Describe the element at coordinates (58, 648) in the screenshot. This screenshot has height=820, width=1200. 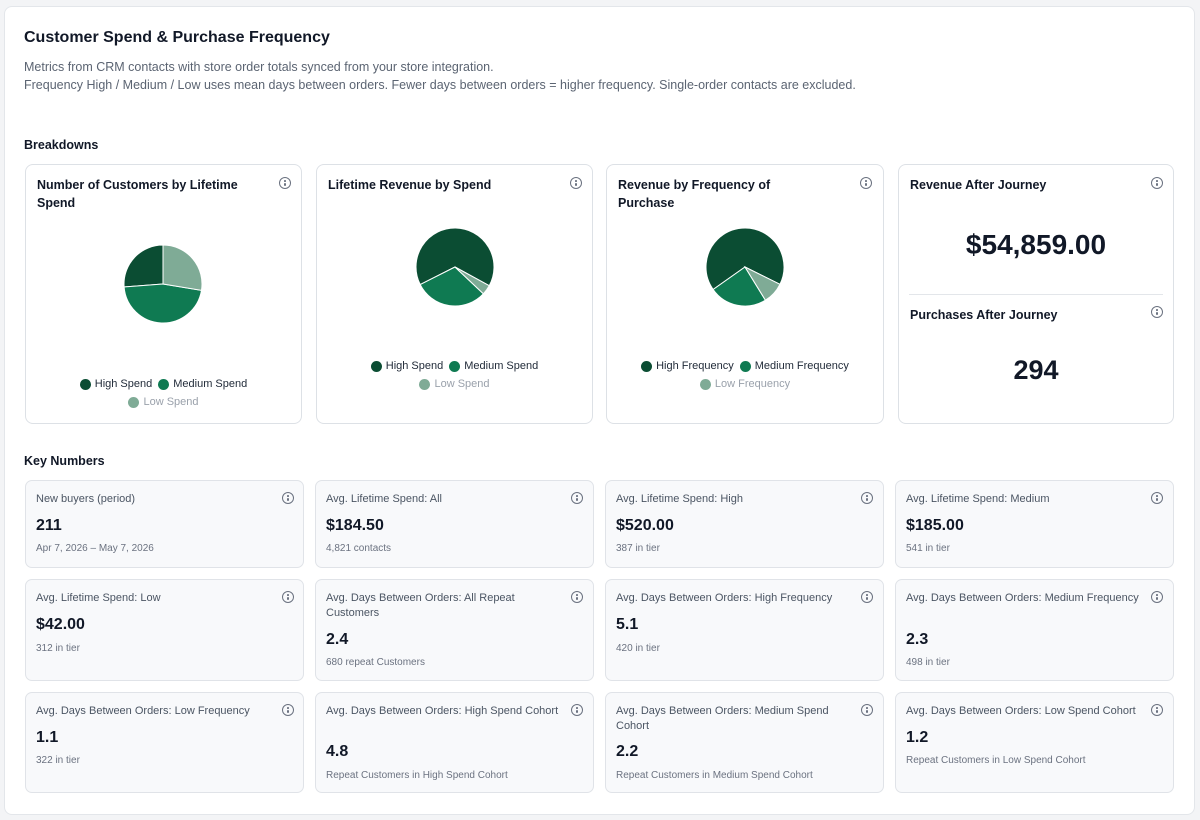
I see `key-number-caption: 312 in tier` at that location.